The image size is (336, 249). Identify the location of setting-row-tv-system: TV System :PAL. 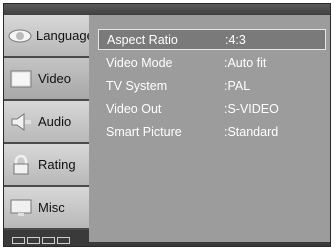
(212, 85).